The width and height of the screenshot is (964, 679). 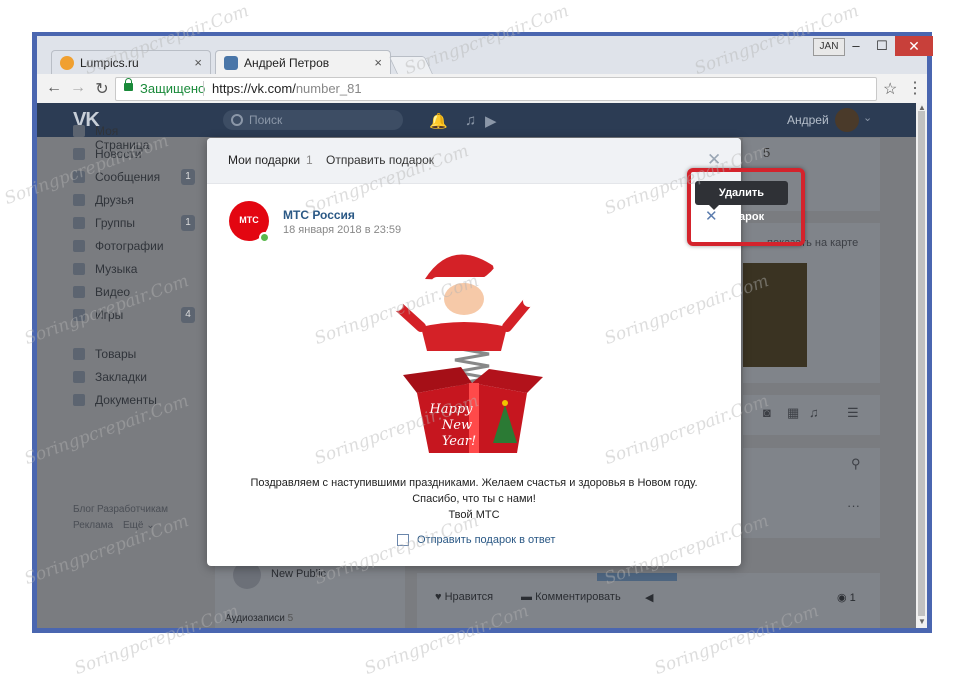 What do you see at coordinates (637, 577) in the screenshot?
I see `post-button-strip` at bounding box center [637, 577].